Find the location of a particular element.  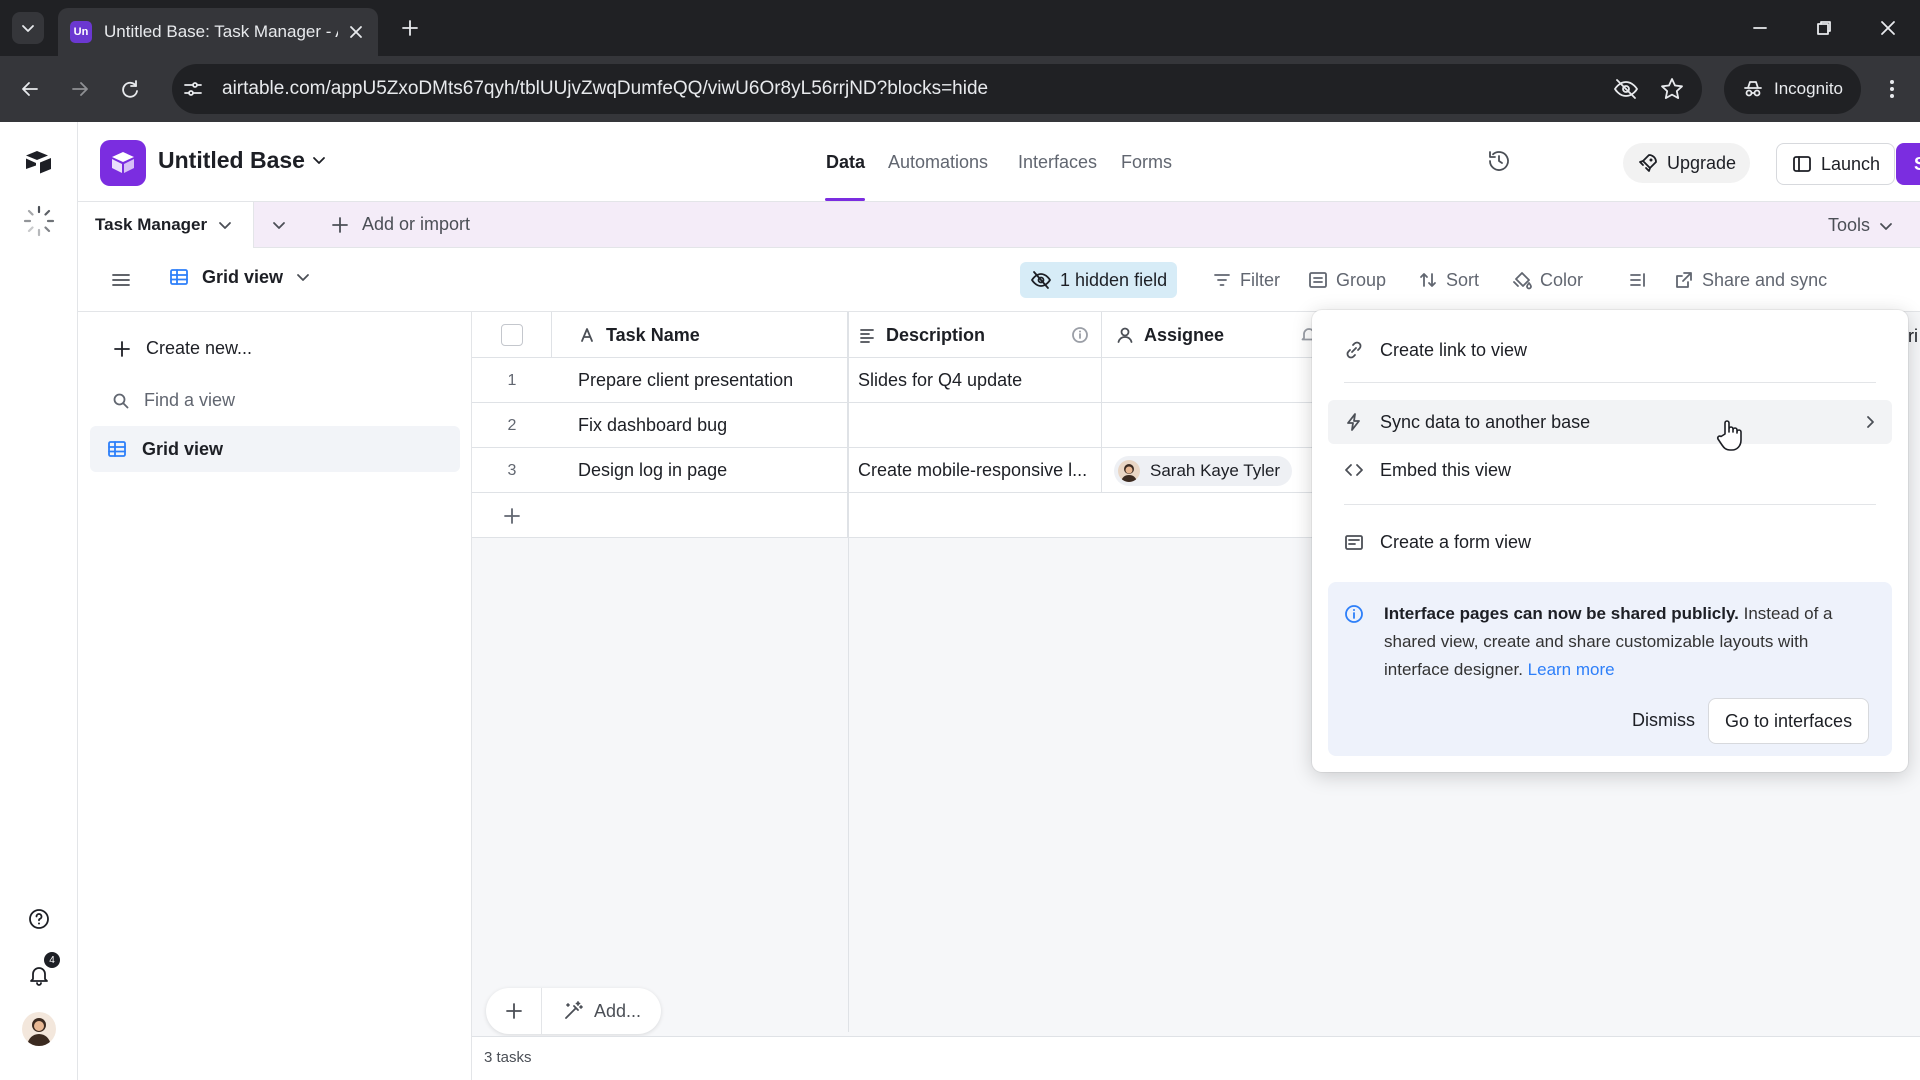

find-view-input: Find a view is located at coordinates (173, 400).